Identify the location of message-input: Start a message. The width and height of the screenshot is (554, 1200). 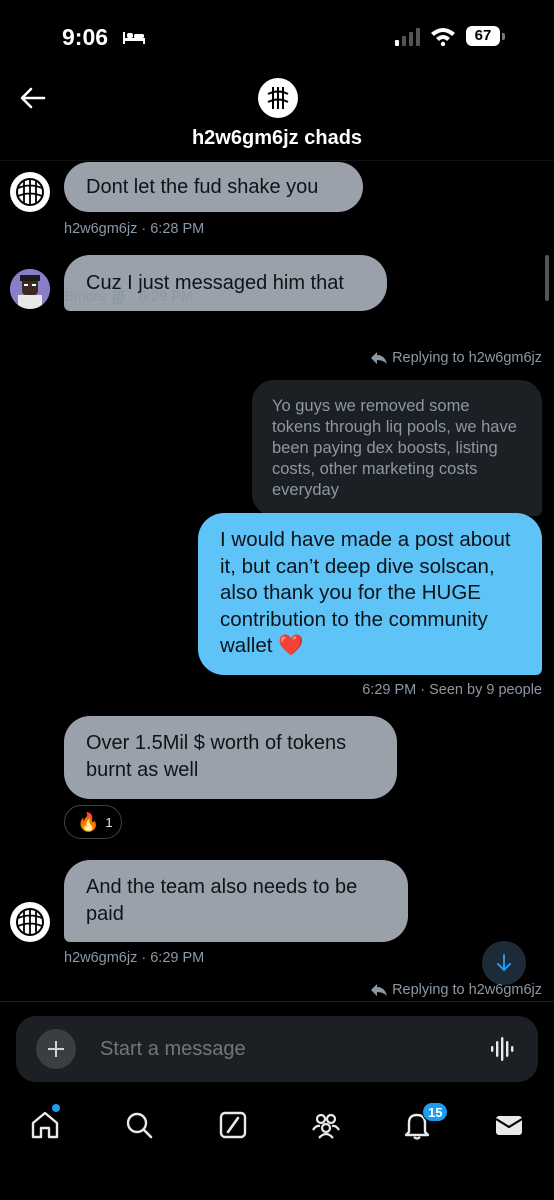
(173, 1049).